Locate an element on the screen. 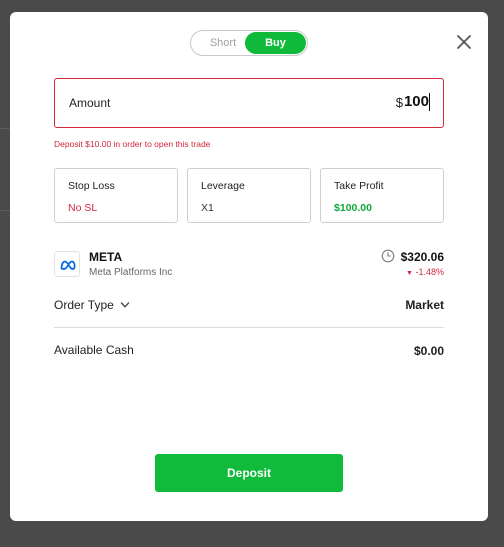 The image size is (504, 547). take-profit-box: Take Profit $100.00 is located at coordinates (382, 195).